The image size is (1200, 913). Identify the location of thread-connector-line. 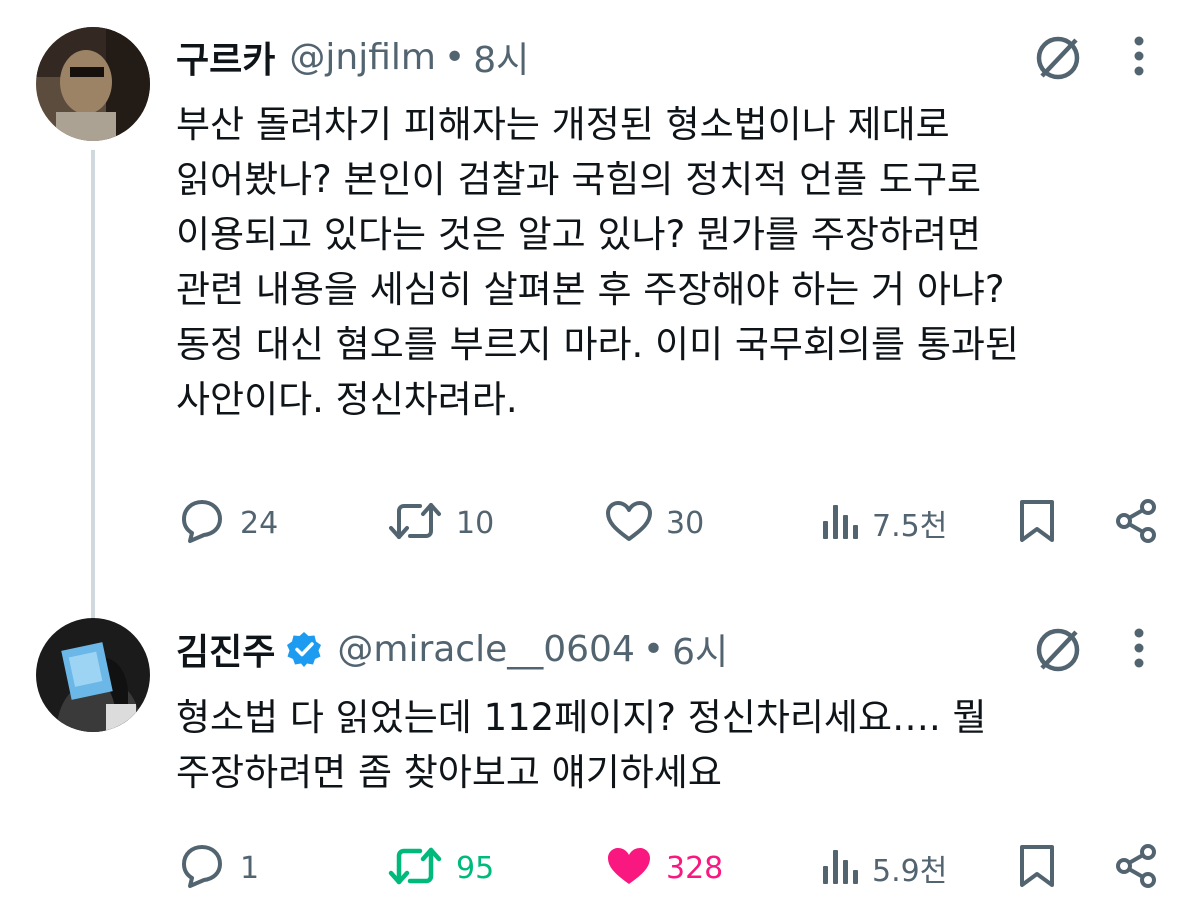
(93, 387).